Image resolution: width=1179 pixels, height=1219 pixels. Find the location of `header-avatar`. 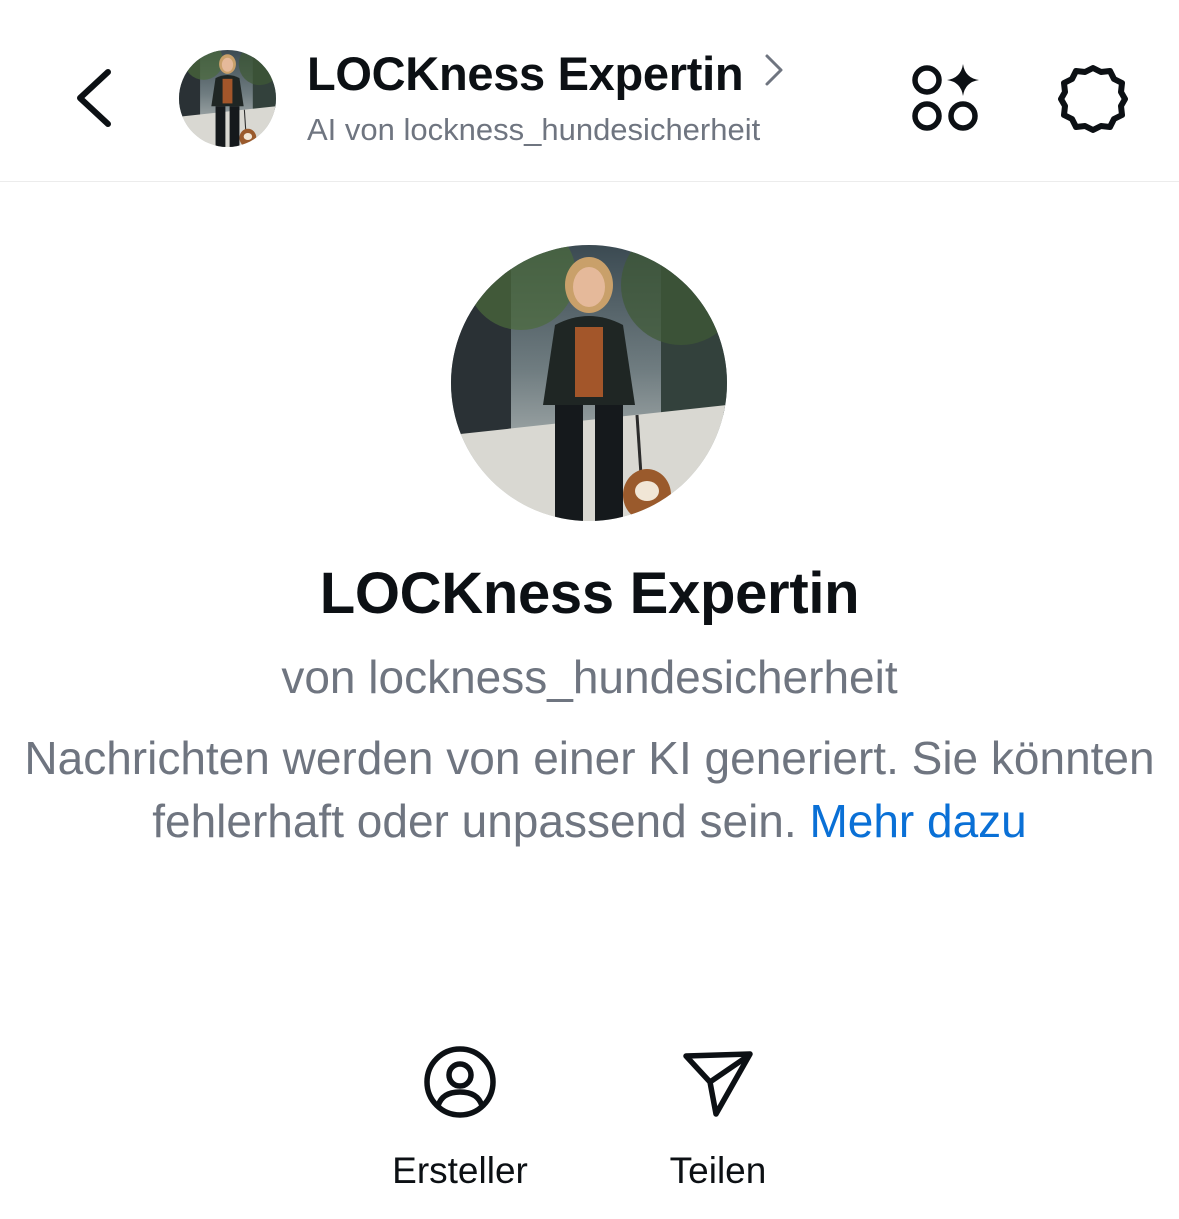

header-avatar is located at coordinates (227, 98).